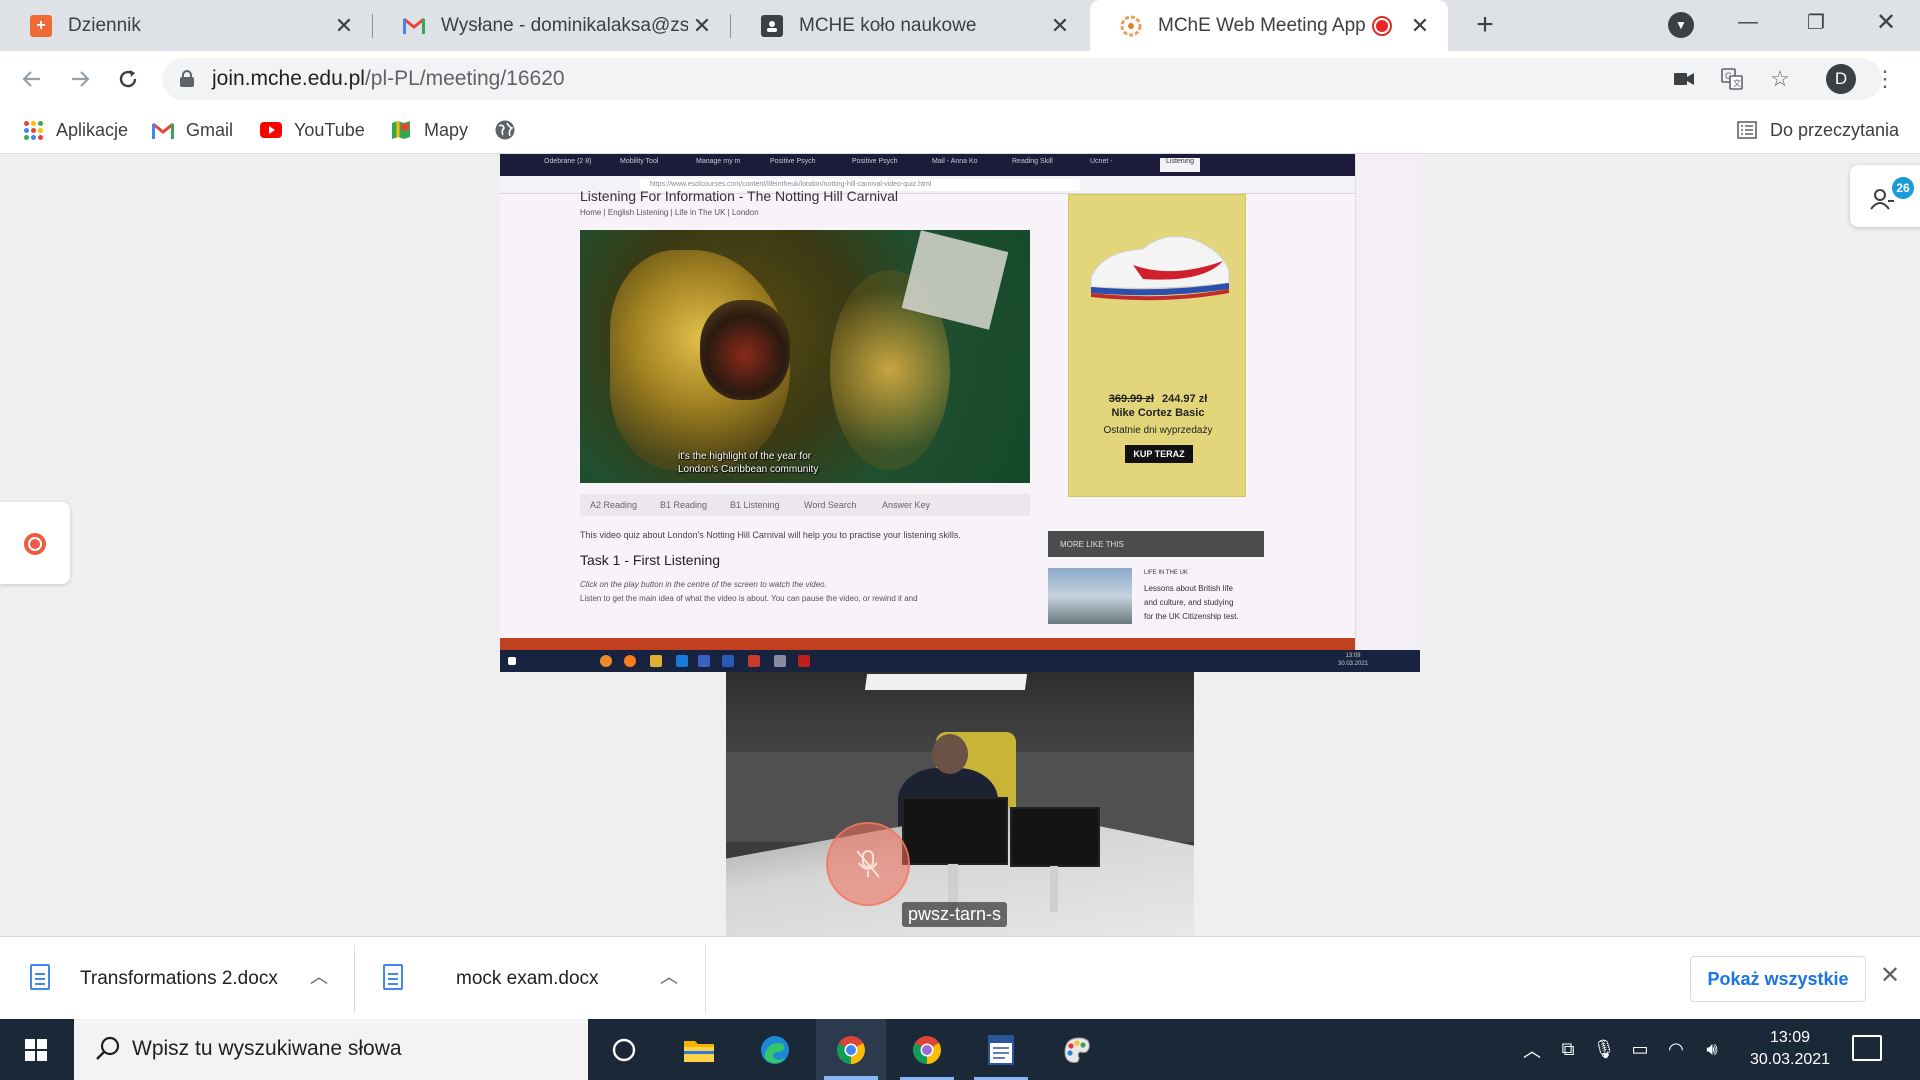  I want to click on window-close-button: ✕, so click(1886, 22).